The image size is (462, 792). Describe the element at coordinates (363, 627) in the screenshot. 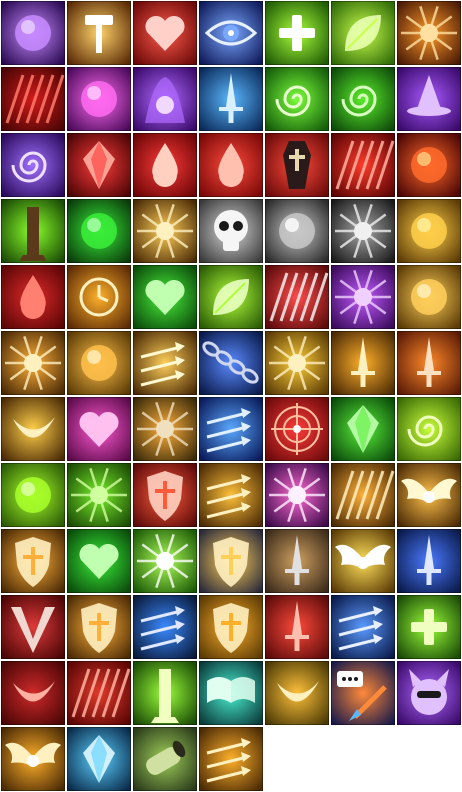

I see `triple-spears-art` at that location.